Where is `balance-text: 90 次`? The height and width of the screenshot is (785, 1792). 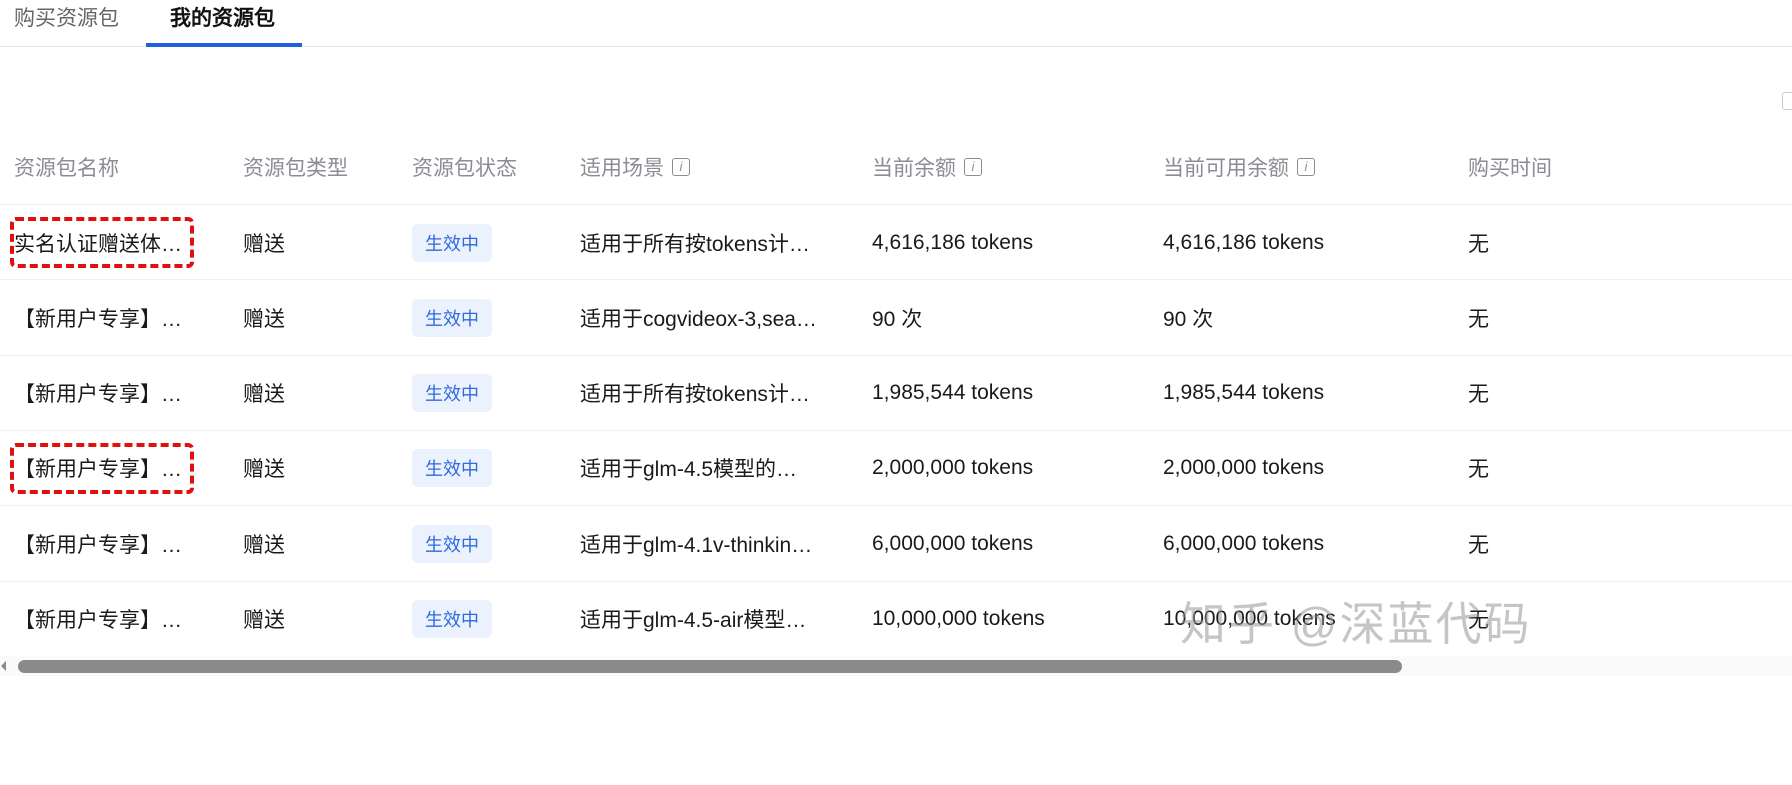
balance-text: 90 次 is located at coordinates (897, 319).